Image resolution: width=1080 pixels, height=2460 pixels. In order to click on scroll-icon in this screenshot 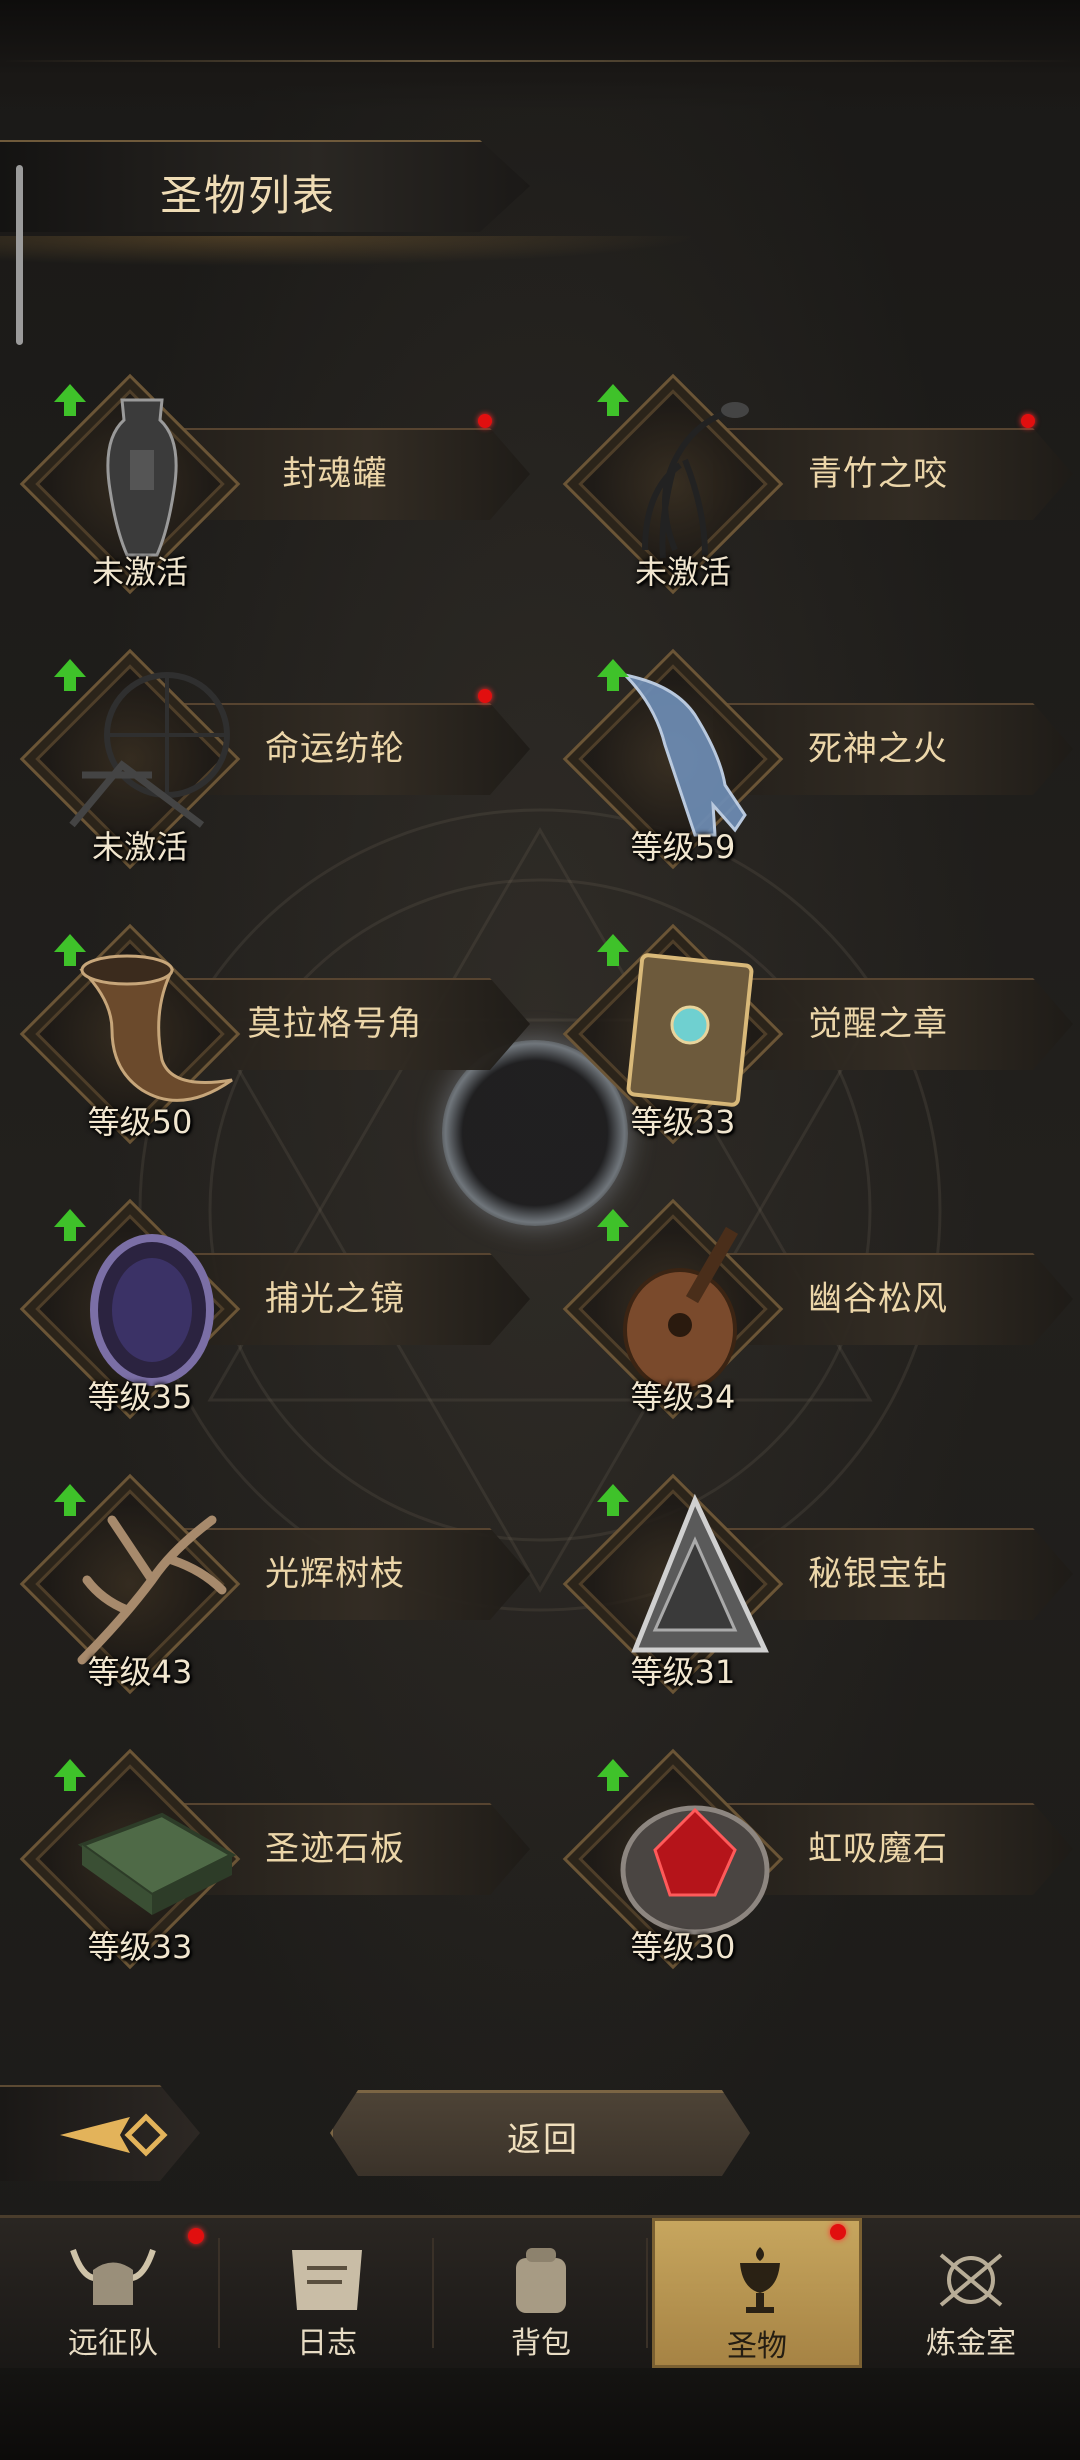, I will do `click(327, 2280)`.